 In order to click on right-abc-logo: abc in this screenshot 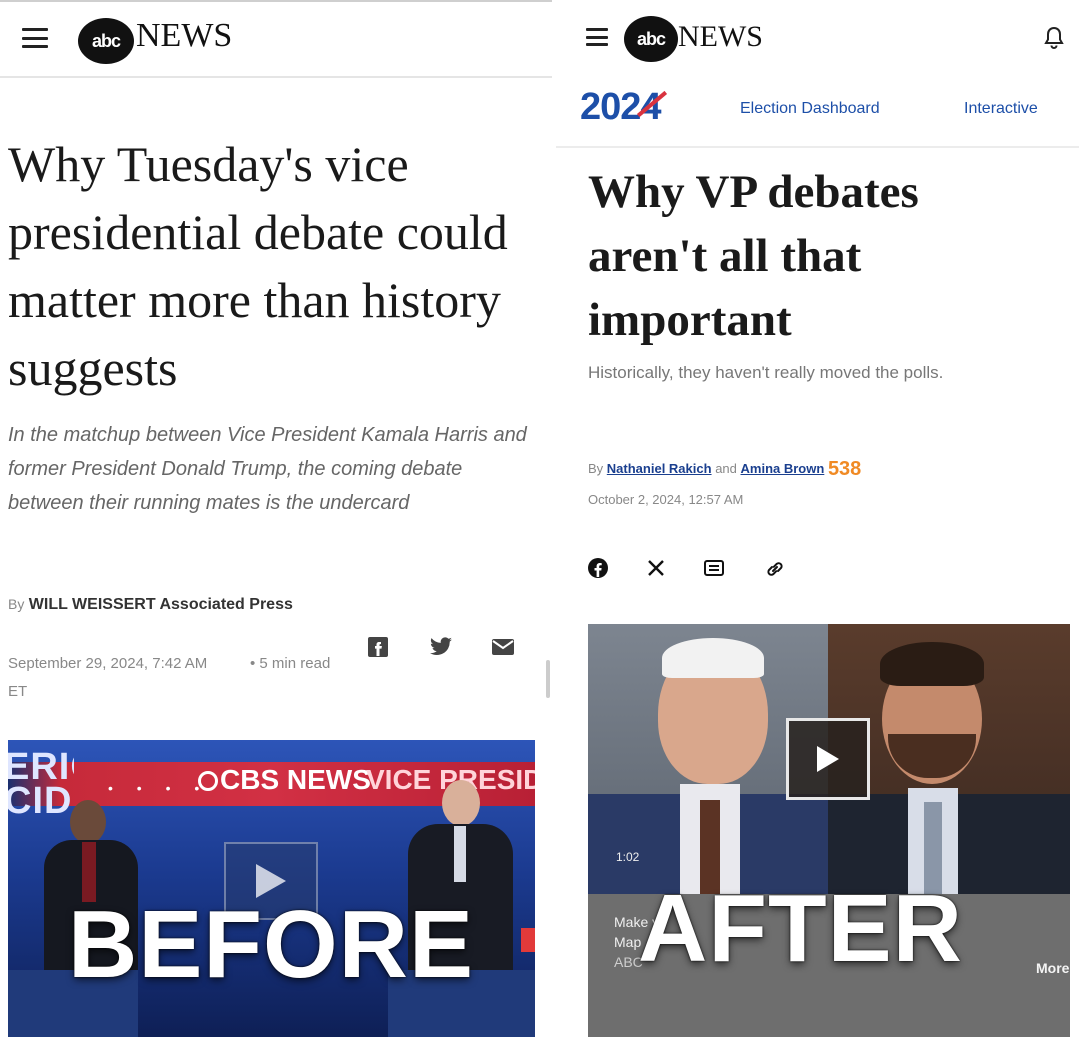, I will do `click(651, 39)`.